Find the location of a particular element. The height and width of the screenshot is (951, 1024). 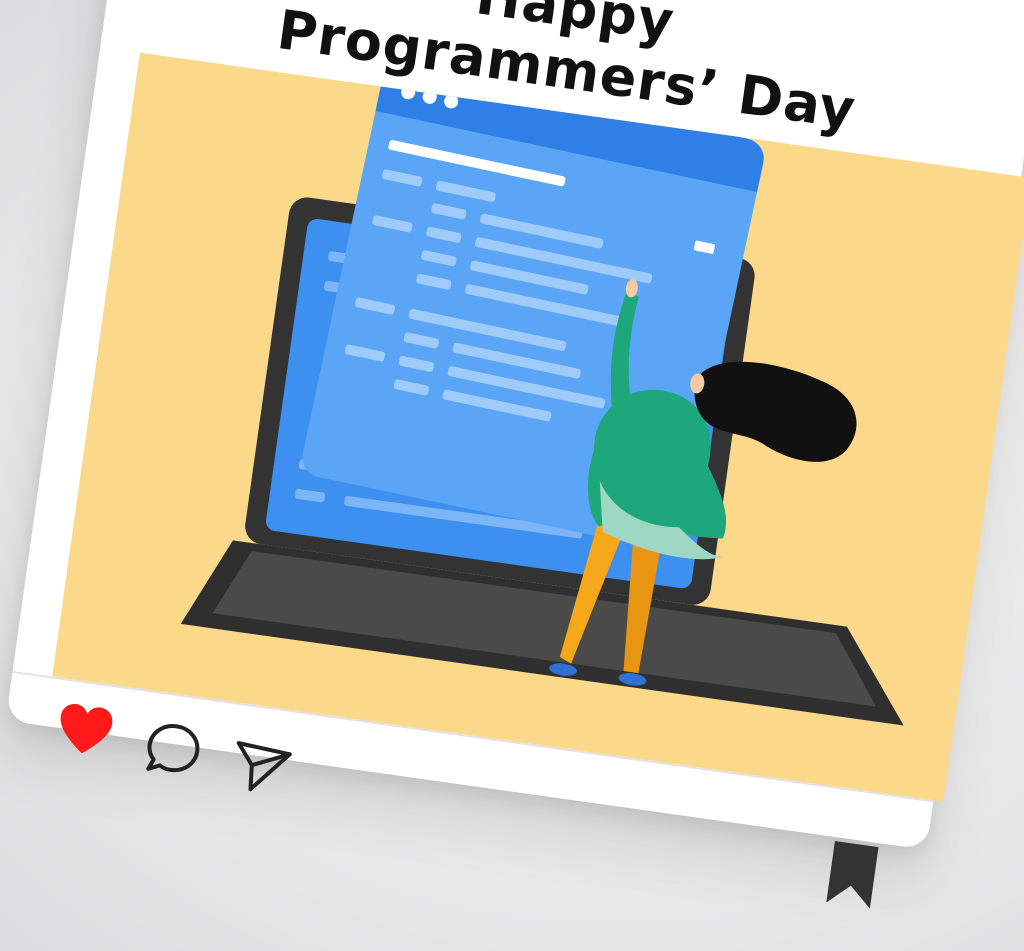

speech-bubble-icon is located at coordinates (173, 748).